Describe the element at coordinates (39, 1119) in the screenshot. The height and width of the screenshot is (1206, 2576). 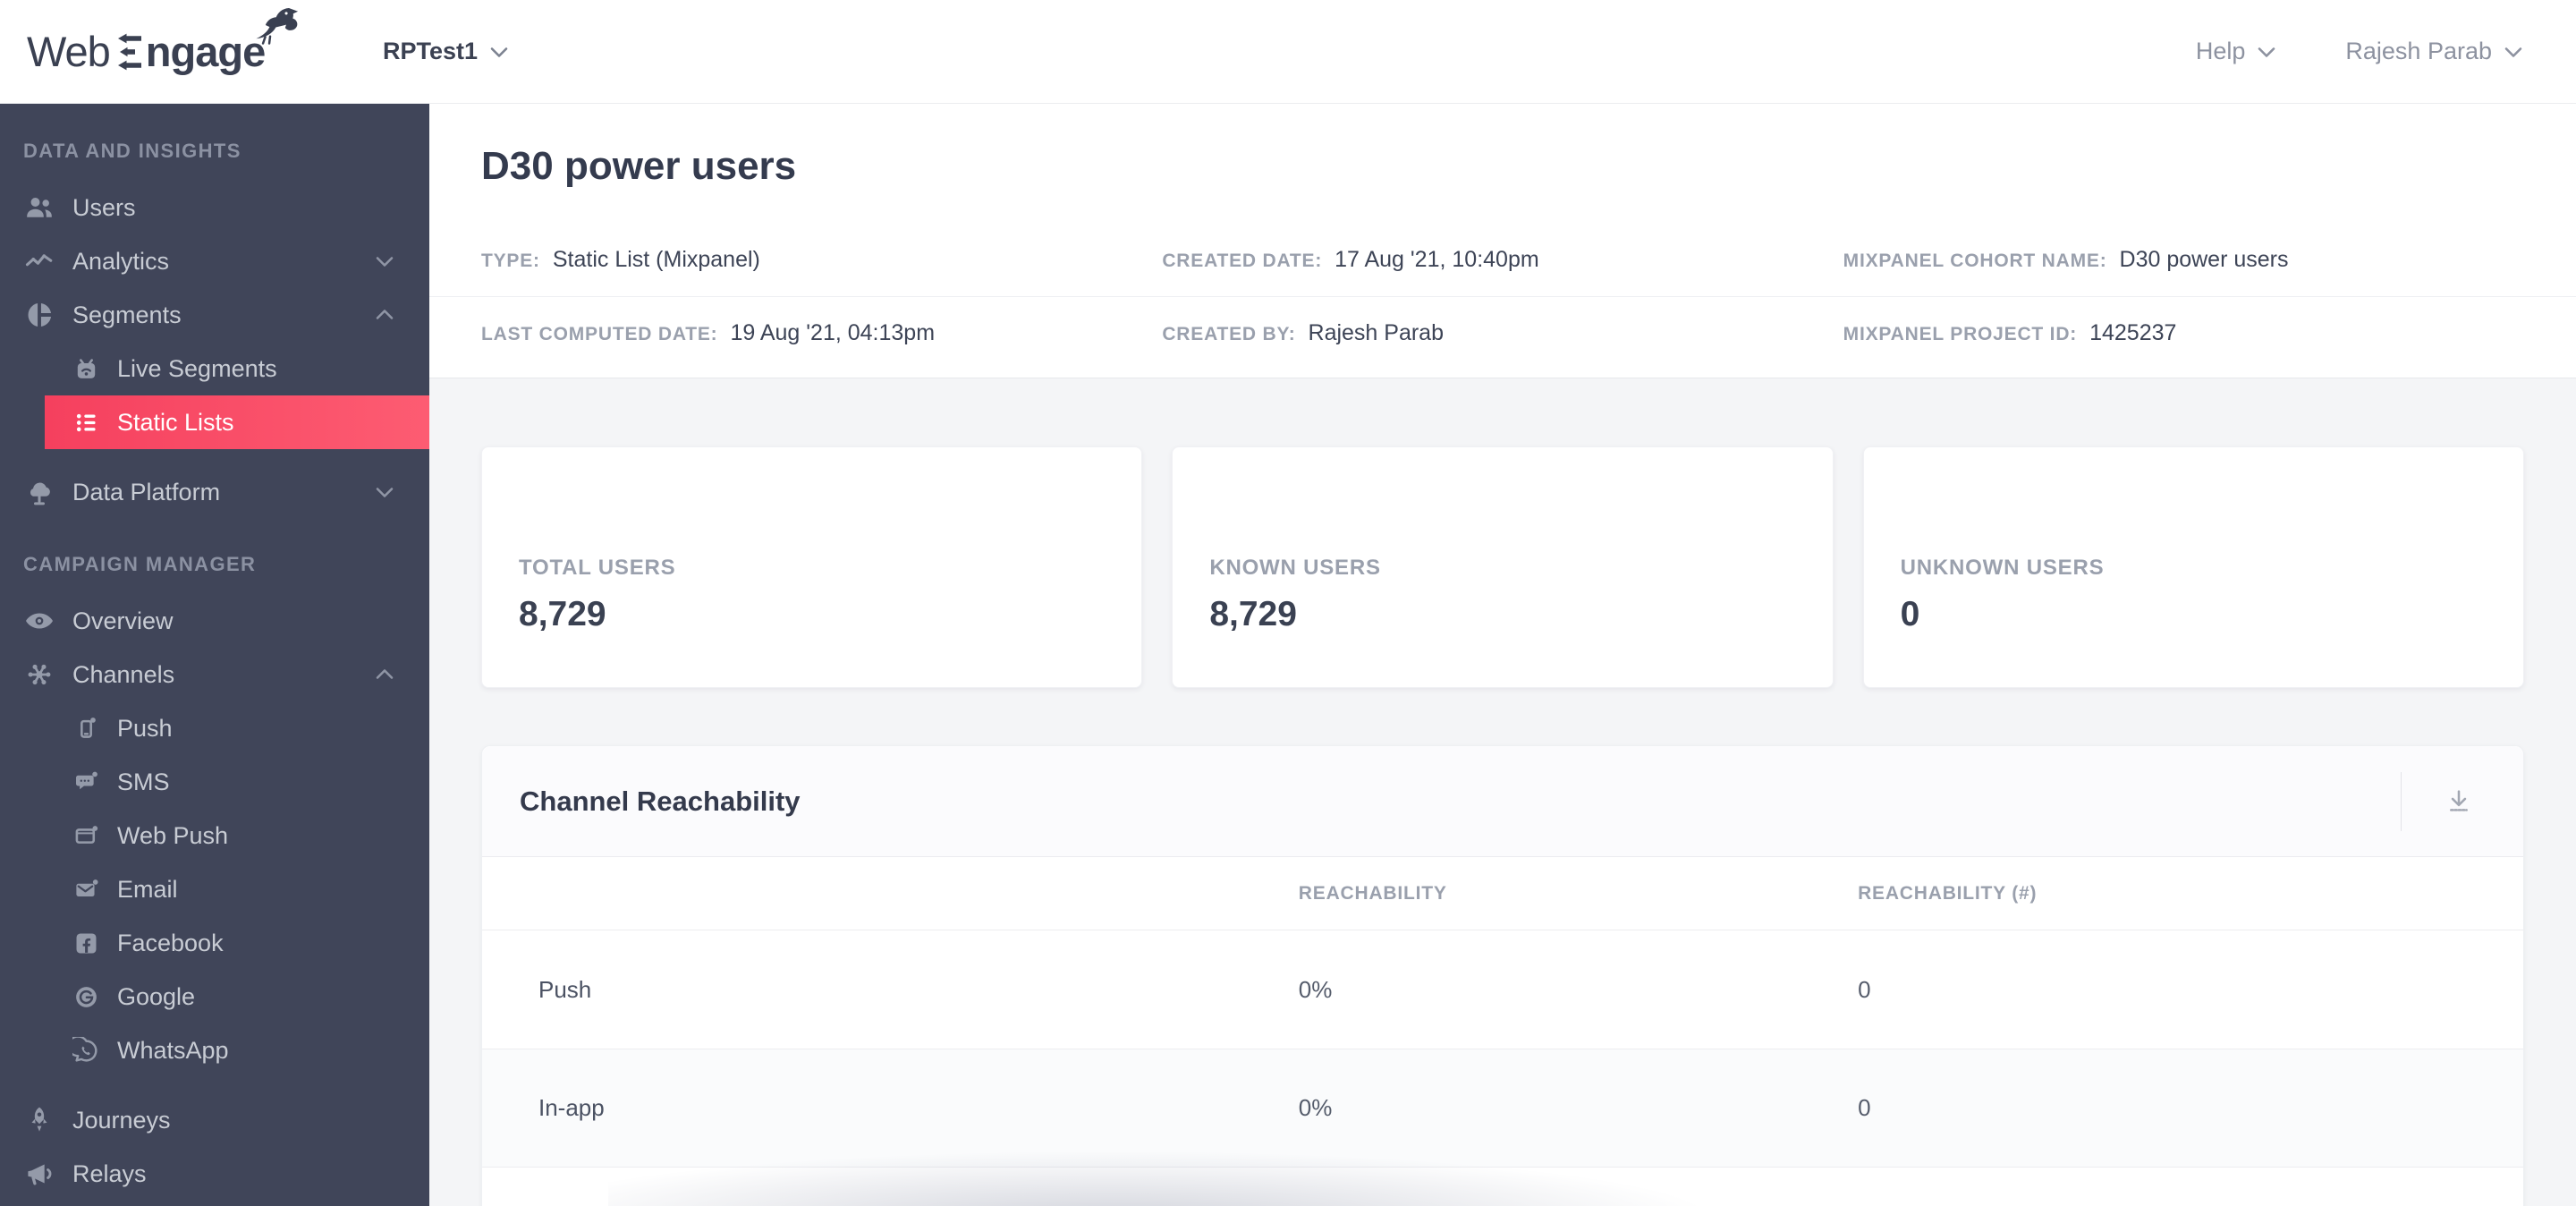
I see `journeys-rocket-icon` at that location.